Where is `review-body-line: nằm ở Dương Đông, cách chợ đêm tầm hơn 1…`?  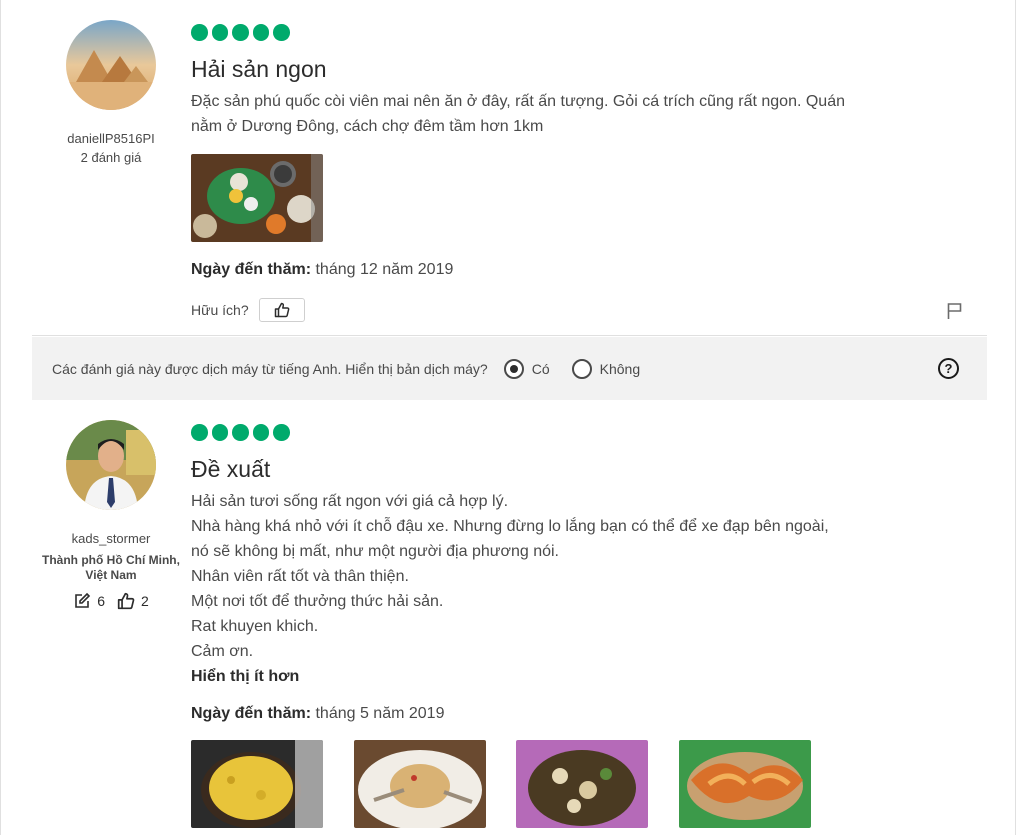
review-body-line: nằm ở Dương Đông, cách chợ đêm tầm hơn 1… is located at coordinates (367, 126).